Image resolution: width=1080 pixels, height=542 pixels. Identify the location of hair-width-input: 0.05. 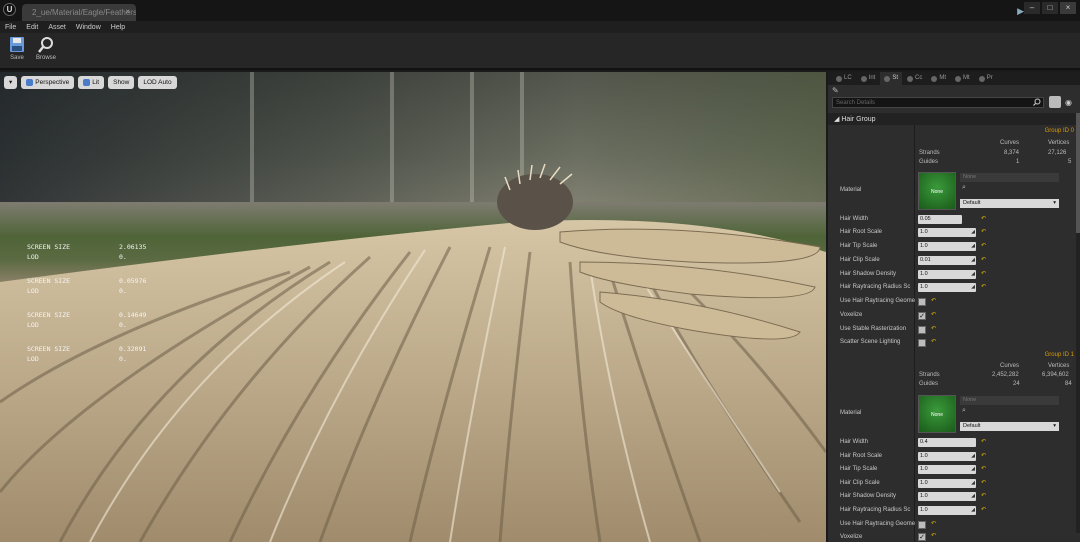
(940, 219).